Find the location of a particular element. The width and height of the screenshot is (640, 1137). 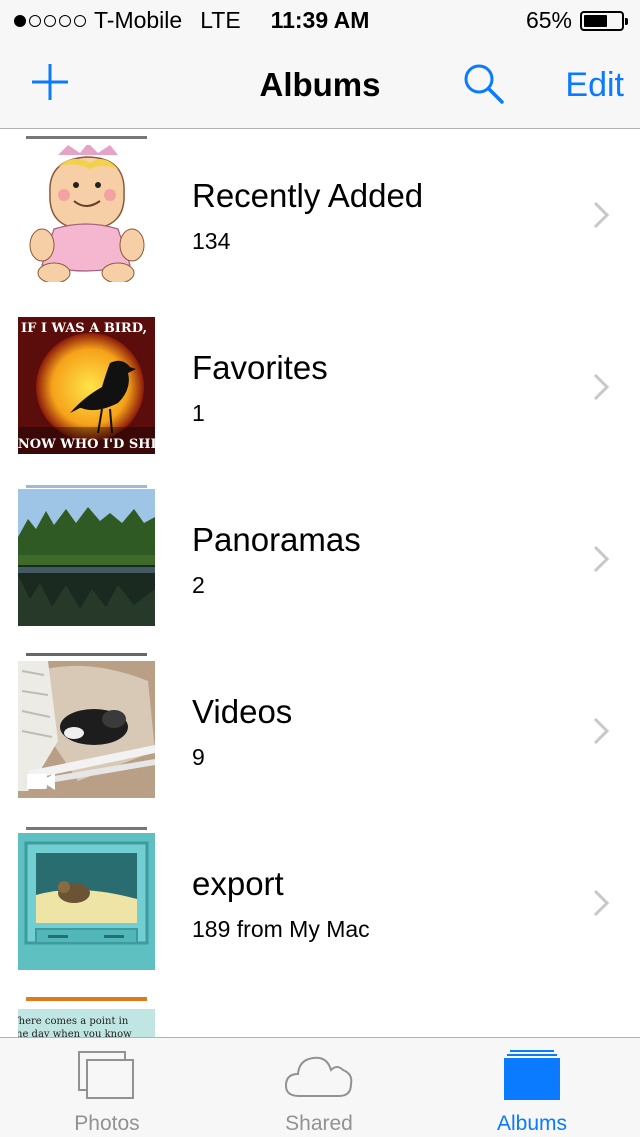

thumb-caption-top: IF I WAS A BIRD, is located at coordinates (84, 328).